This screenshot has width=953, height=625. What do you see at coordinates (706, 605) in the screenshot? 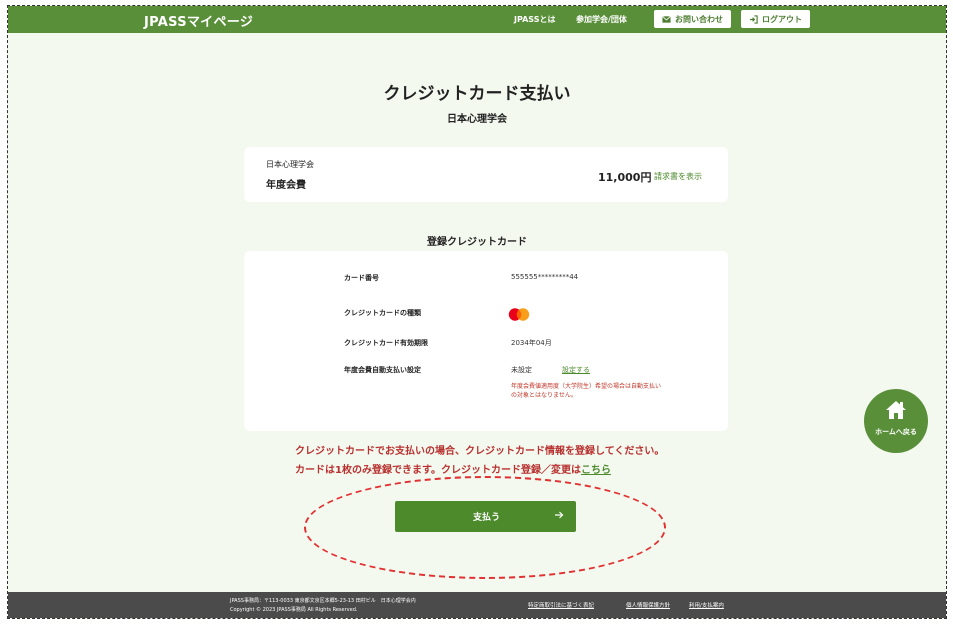
I see `footer-link-usage-guide: 利用/支払案内` at bounding box center [706, 605].